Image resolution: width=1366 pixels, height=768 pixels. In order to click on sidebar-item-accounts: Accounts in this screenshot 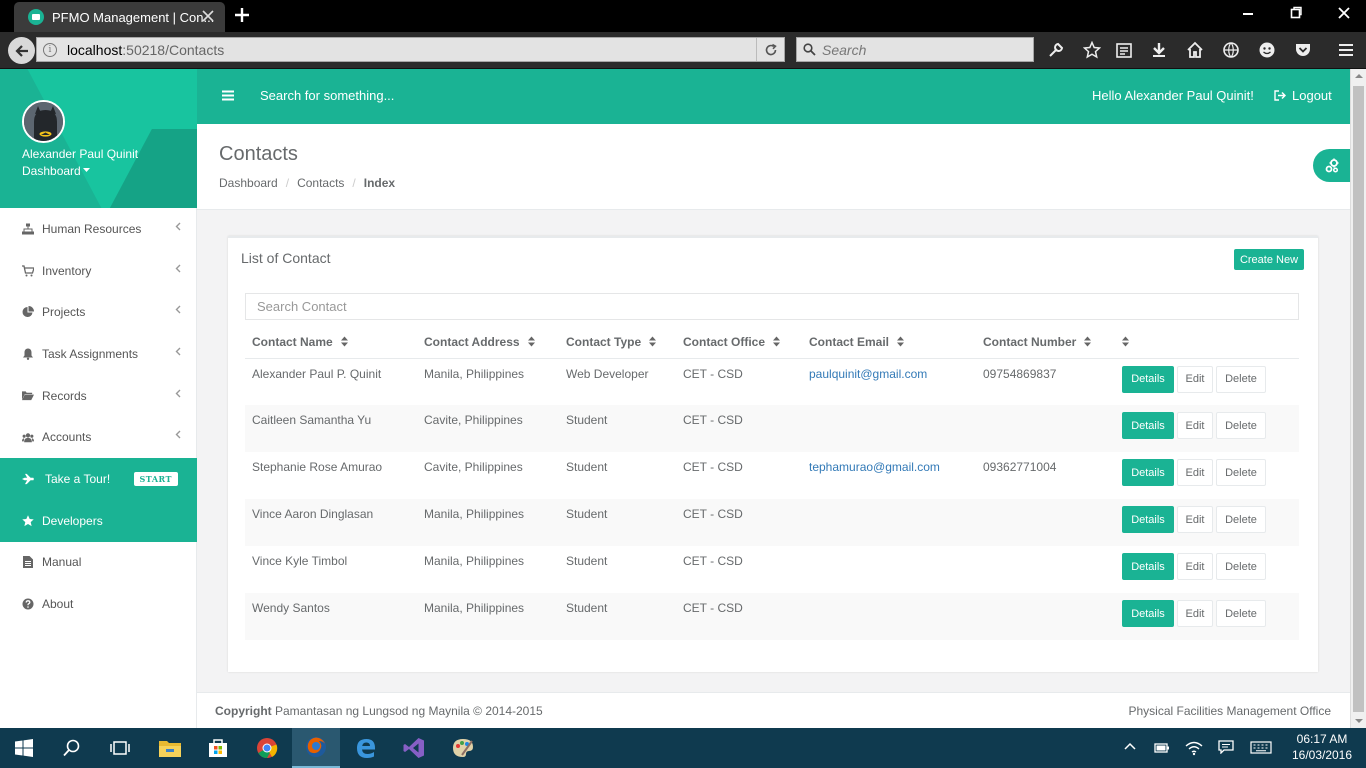, I will do `click(98, 437)`.